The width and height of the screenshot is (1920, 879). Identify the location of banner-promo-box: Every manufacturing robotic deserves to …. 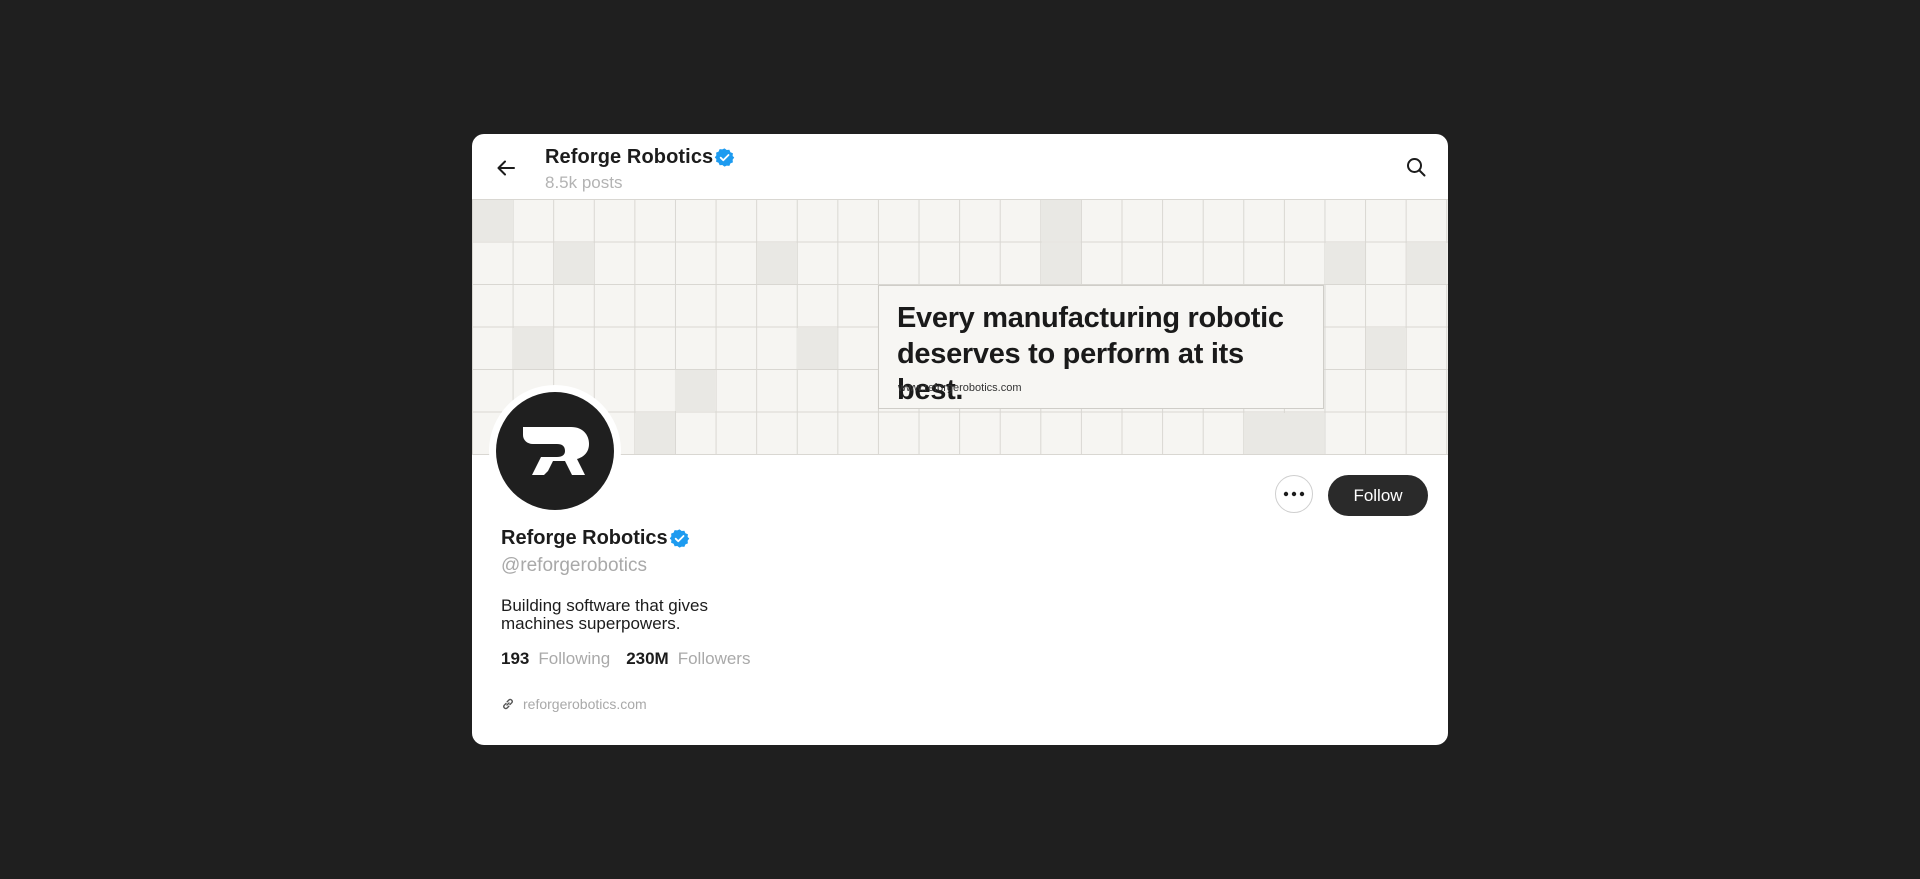
(1101, 347).